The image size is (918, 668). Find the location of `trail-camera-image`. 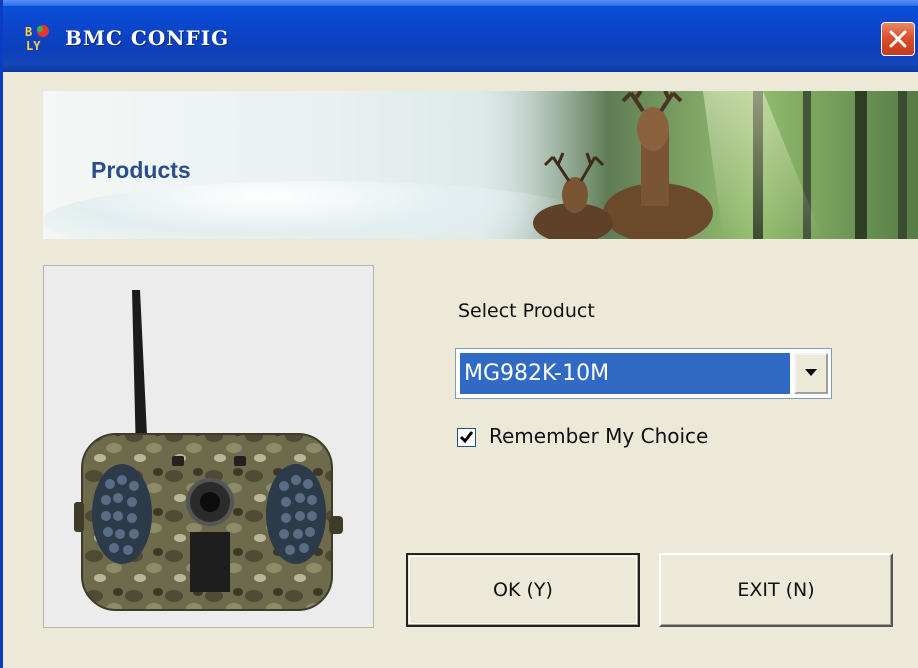

trail-camera-image is located at coordinates (208, 450).